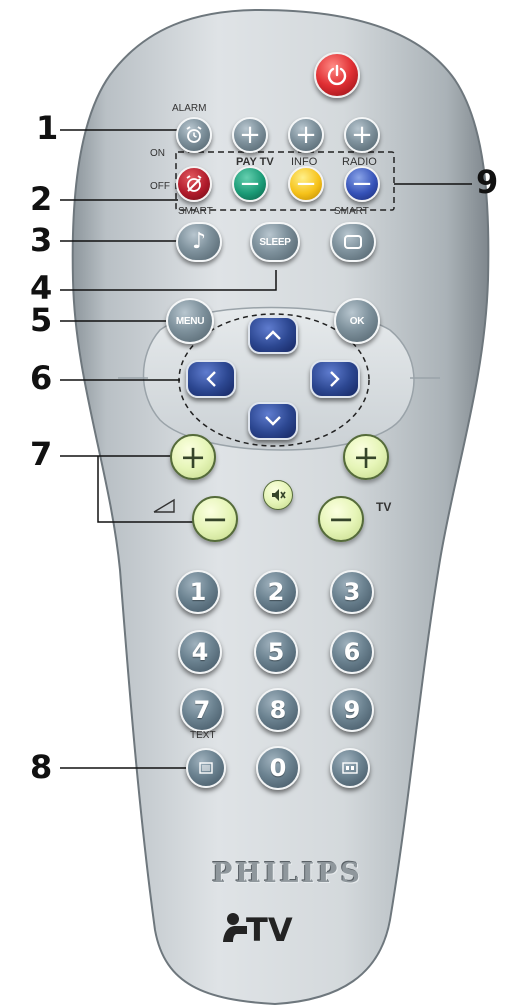 The height and width of the screenshot is (1007, 521). Describe the element at coordinates (157, 153) in the screenshot. I see `on-label: ON` at that location.